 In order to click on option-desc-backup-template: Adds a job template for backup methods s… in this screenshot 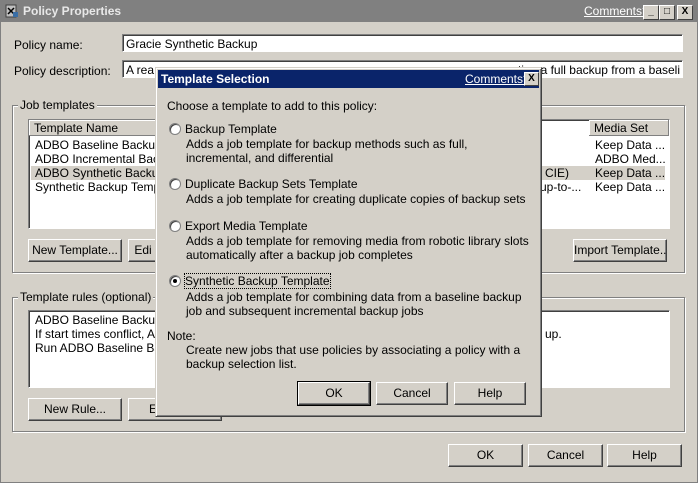, I will do `click(327, 151)`.